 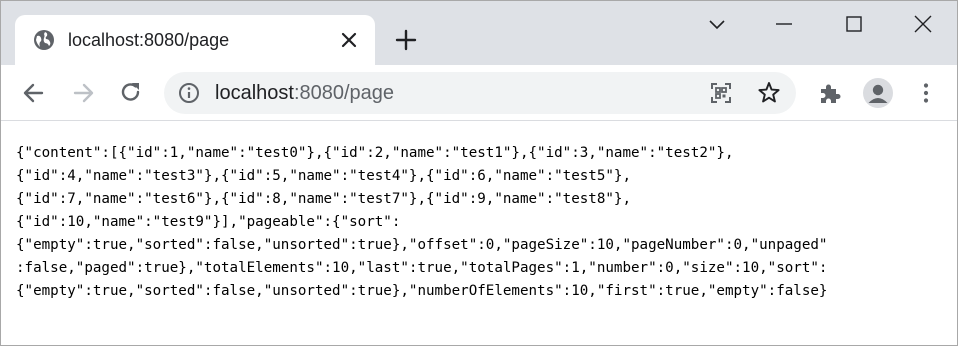 I want to click on maximize-icon, so click(x=854, y=24).